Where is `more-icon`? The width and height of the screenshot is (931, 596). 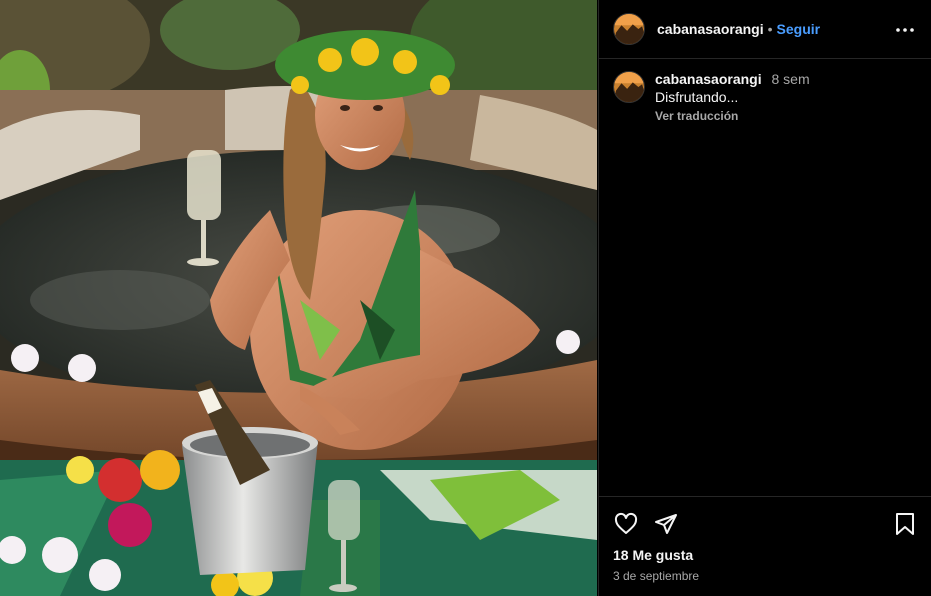
more-icon is located at coordinates (905, 30).